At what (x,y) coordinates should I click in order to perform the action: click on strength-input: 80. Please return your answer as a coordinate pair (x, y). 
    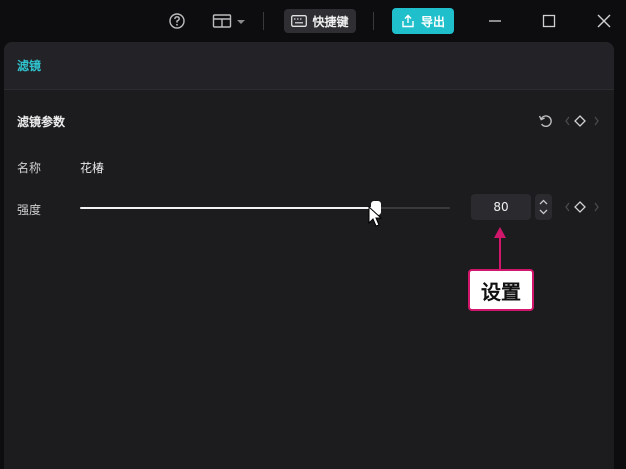
    Looking at the image, I should click on (501, 207).